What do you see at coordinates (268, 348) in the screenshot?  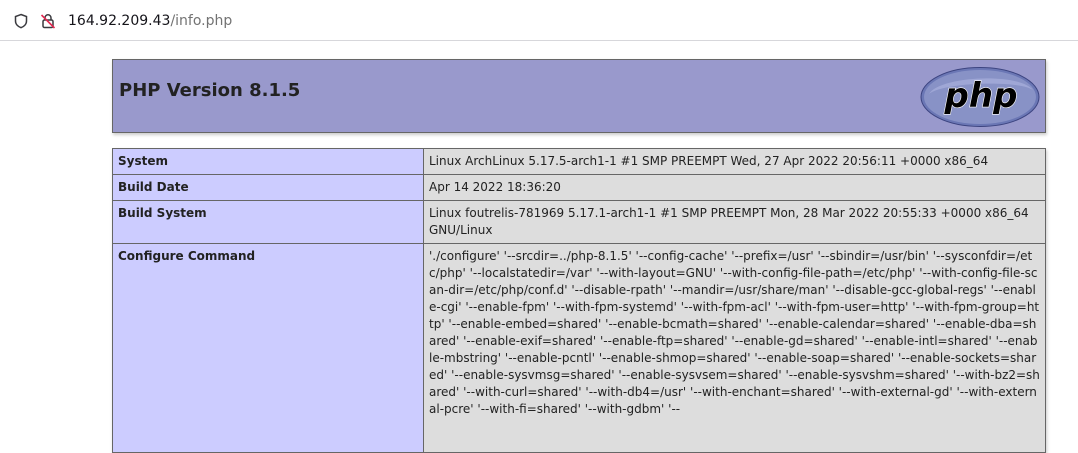 I see `row-key: Conﬁgure Command` at bounding box center [268, 348].